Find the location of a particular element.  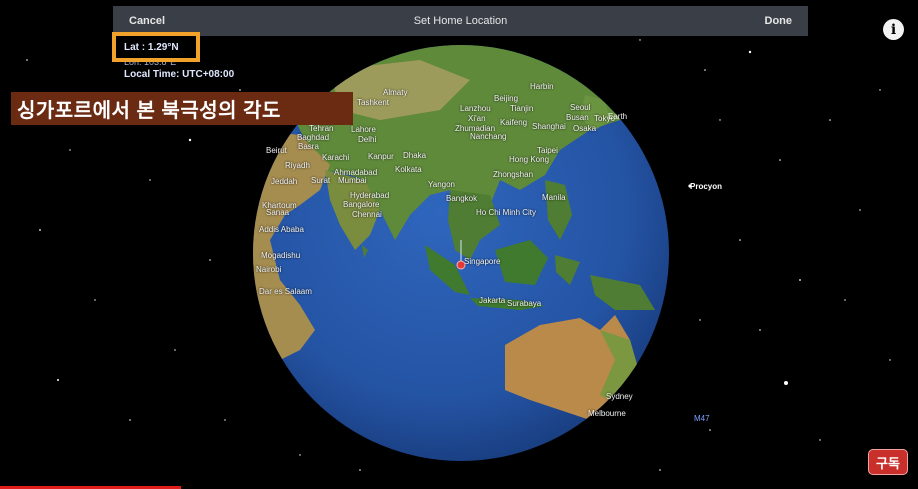

city-label: Almaty is located at coordinates (395, 92).